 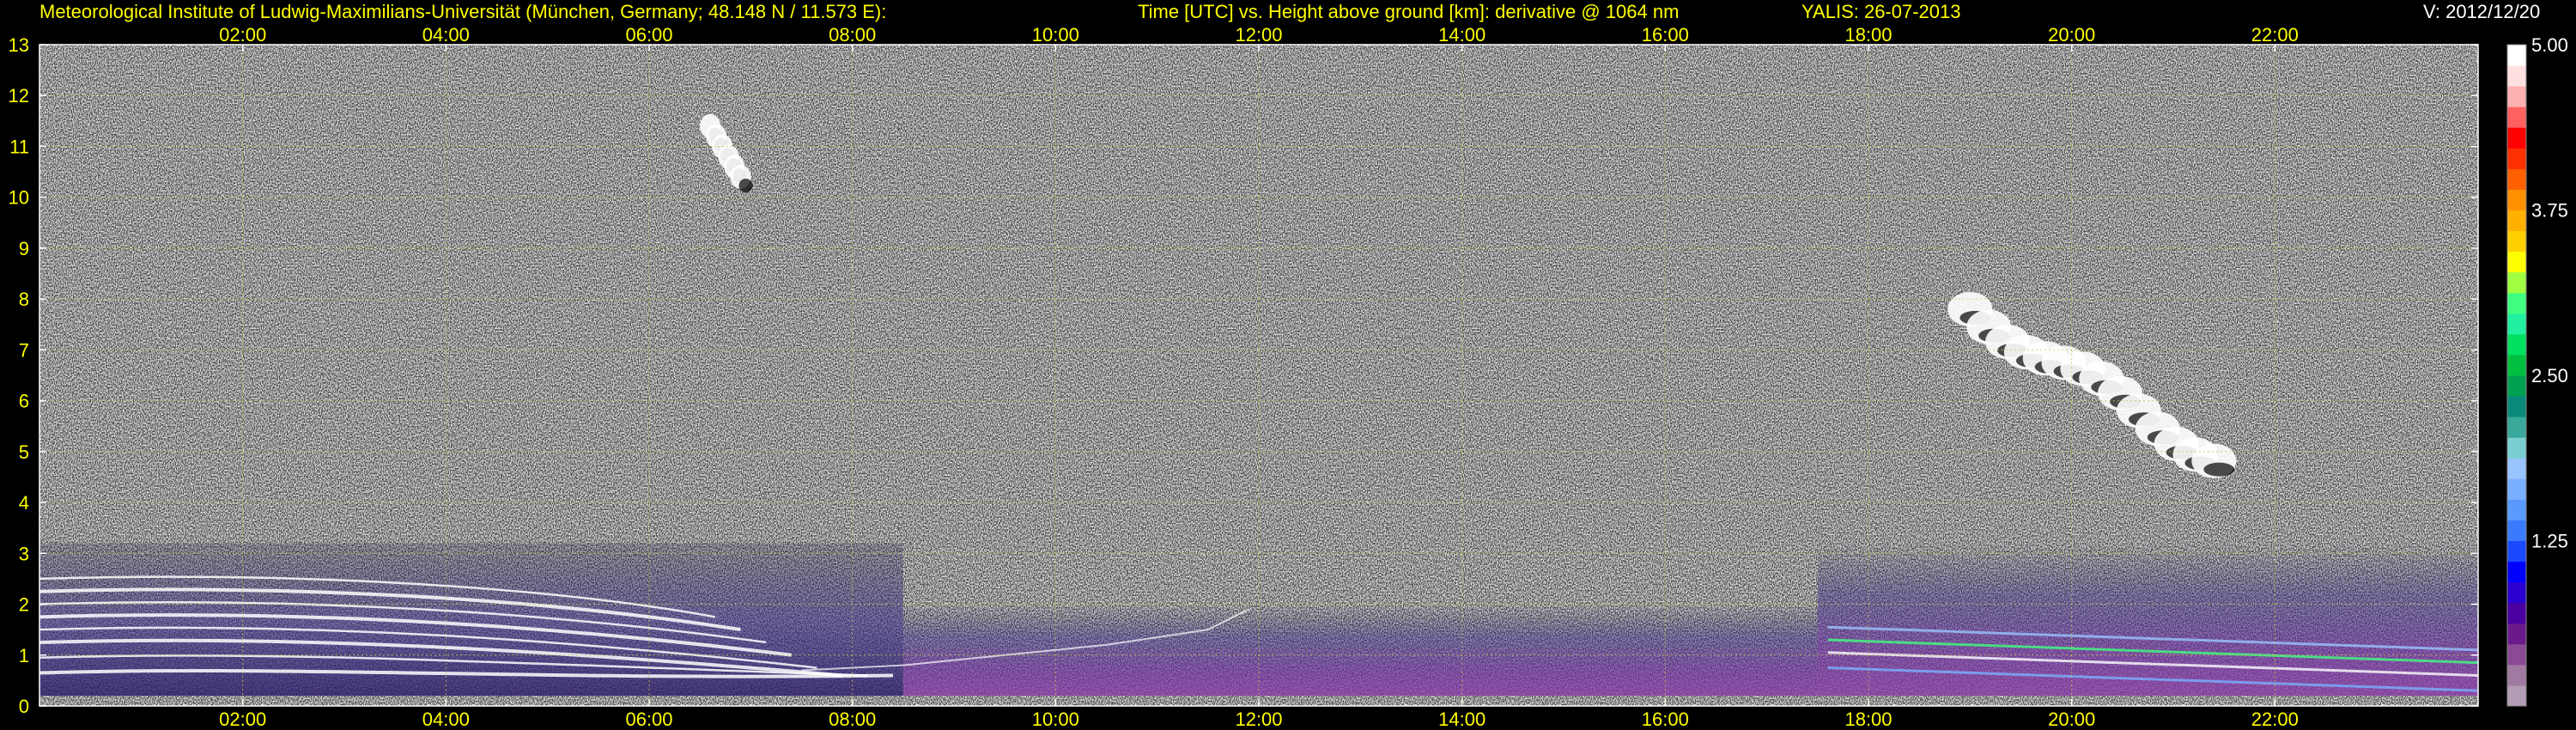 What do you see at coordinates (24, 605) in the screenshot?
I see `y-tick-label: 2` at bounding box center [24, 605].